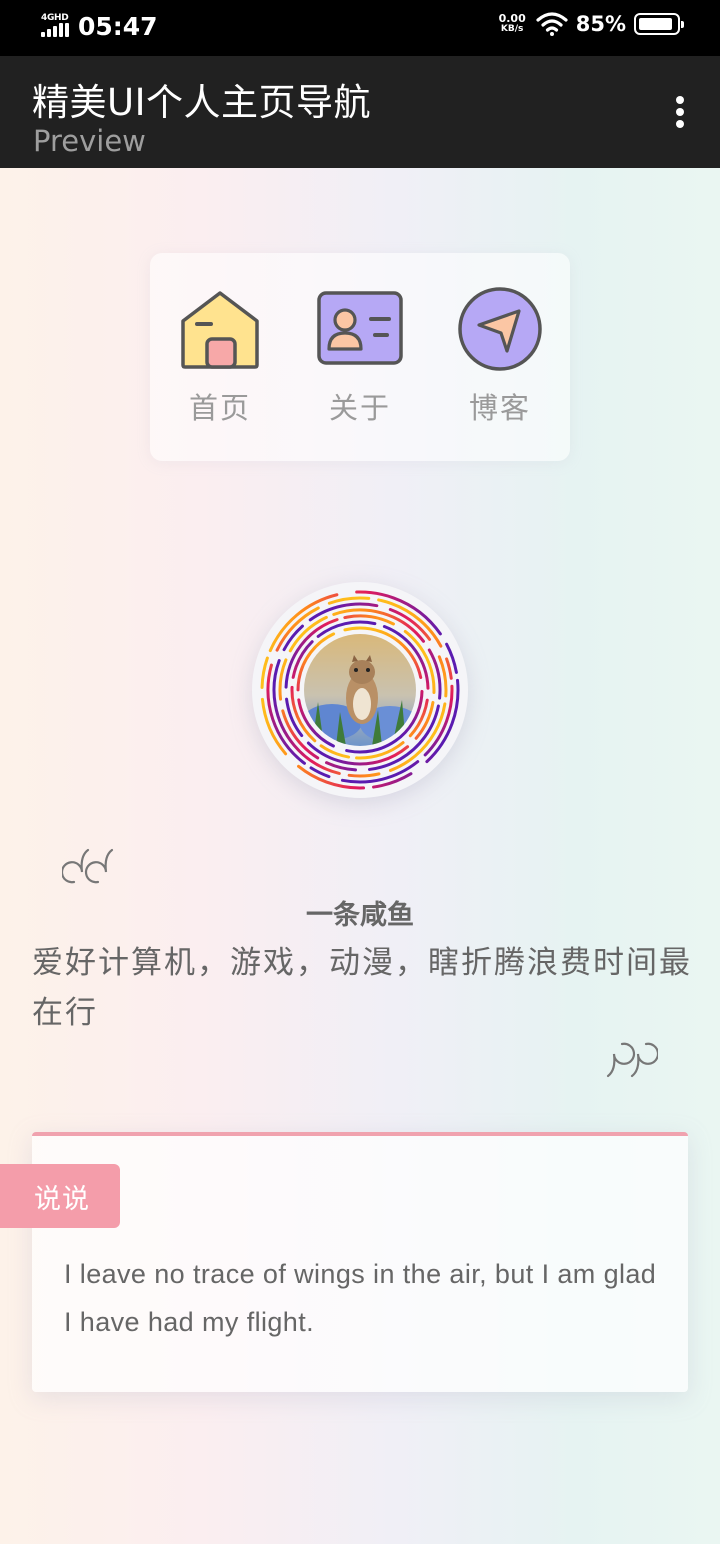 The width and height of the screenshot is (720, 1544). Describe the element at coordinates (659, 24) in the screenshot. I see `battery-icon` at that location.